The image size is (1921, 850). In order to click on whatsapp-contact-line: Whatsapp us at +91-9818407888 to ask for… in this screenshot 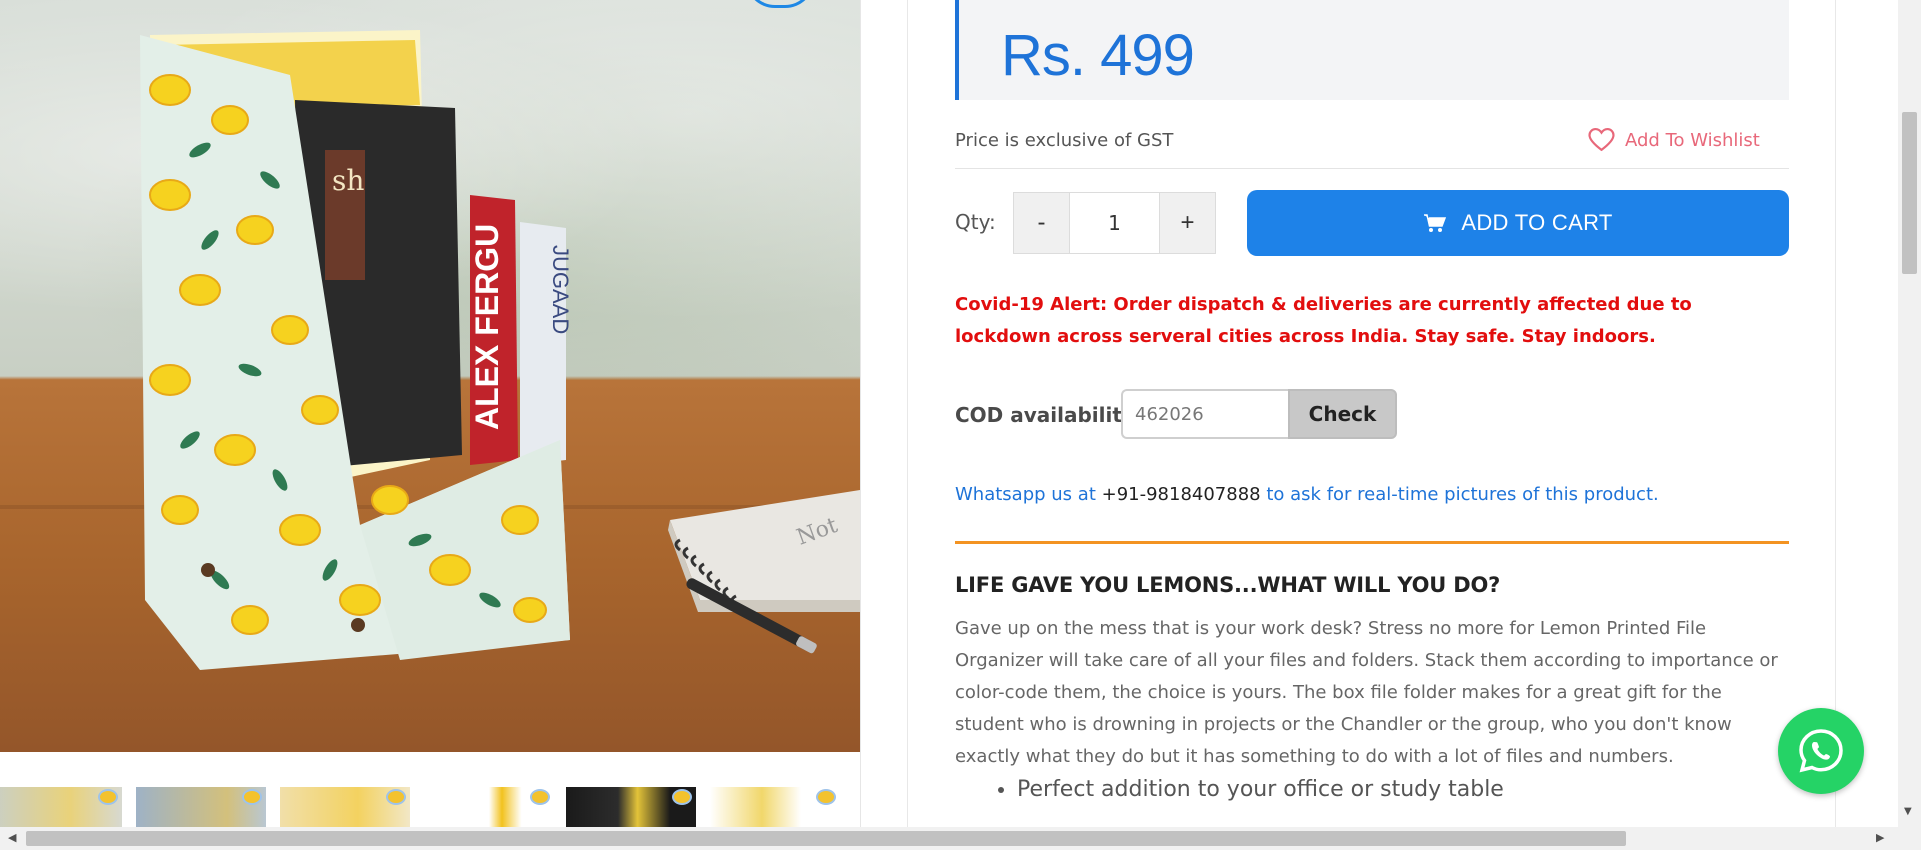, I will do `click(1307, 494)`.